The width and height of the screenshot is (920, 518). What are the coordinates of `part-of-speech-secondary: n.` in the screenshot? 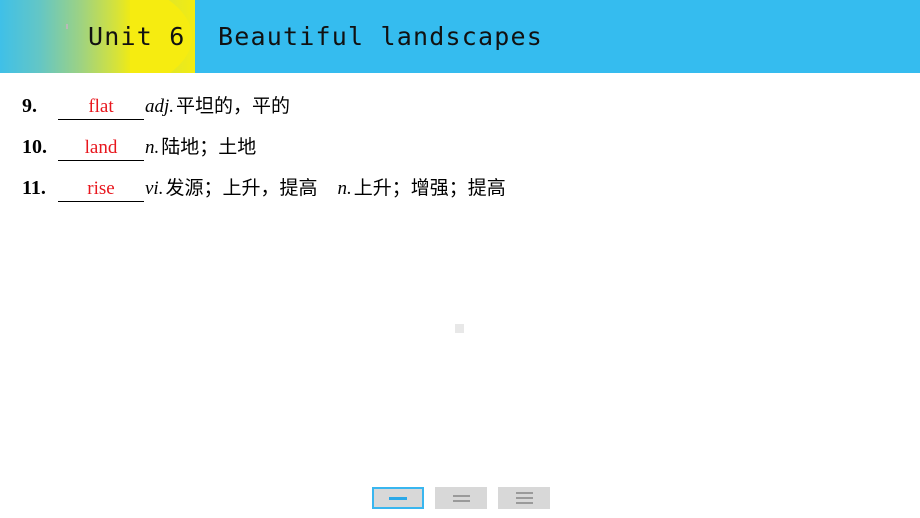 It's located at (344, 188).